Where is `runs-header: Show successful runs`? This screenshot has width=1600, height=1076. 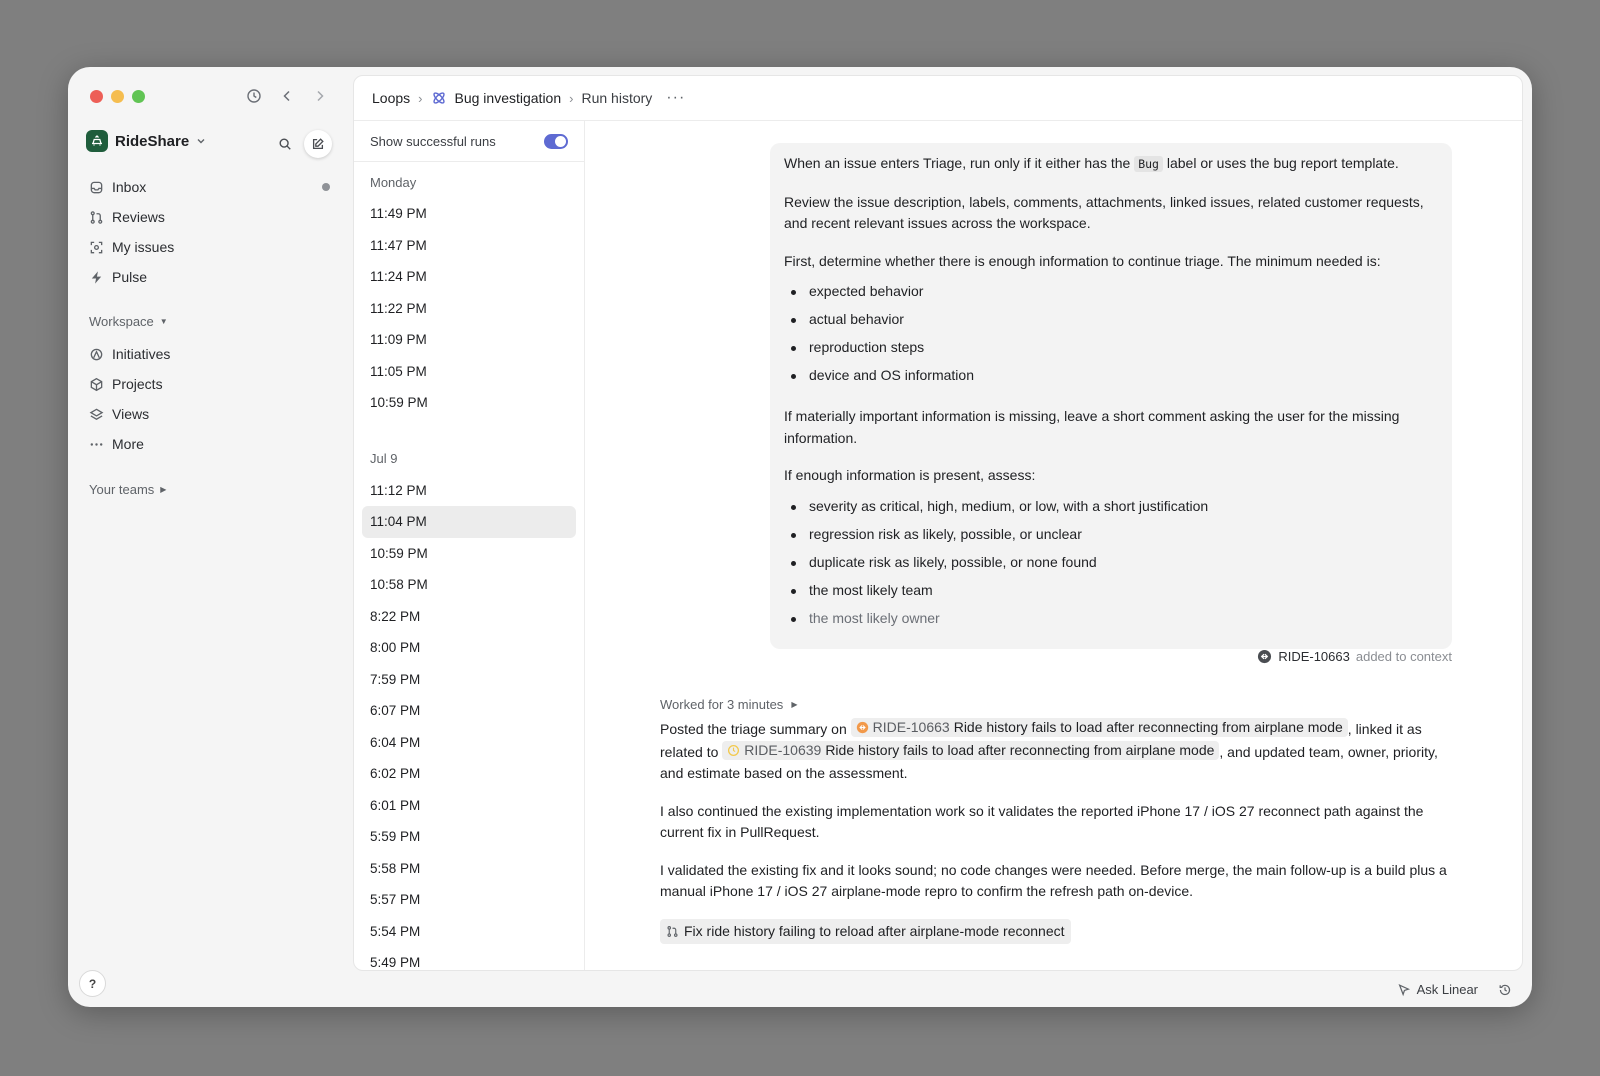 runs-header: Show successful runs is located at coordinates (469, 141).